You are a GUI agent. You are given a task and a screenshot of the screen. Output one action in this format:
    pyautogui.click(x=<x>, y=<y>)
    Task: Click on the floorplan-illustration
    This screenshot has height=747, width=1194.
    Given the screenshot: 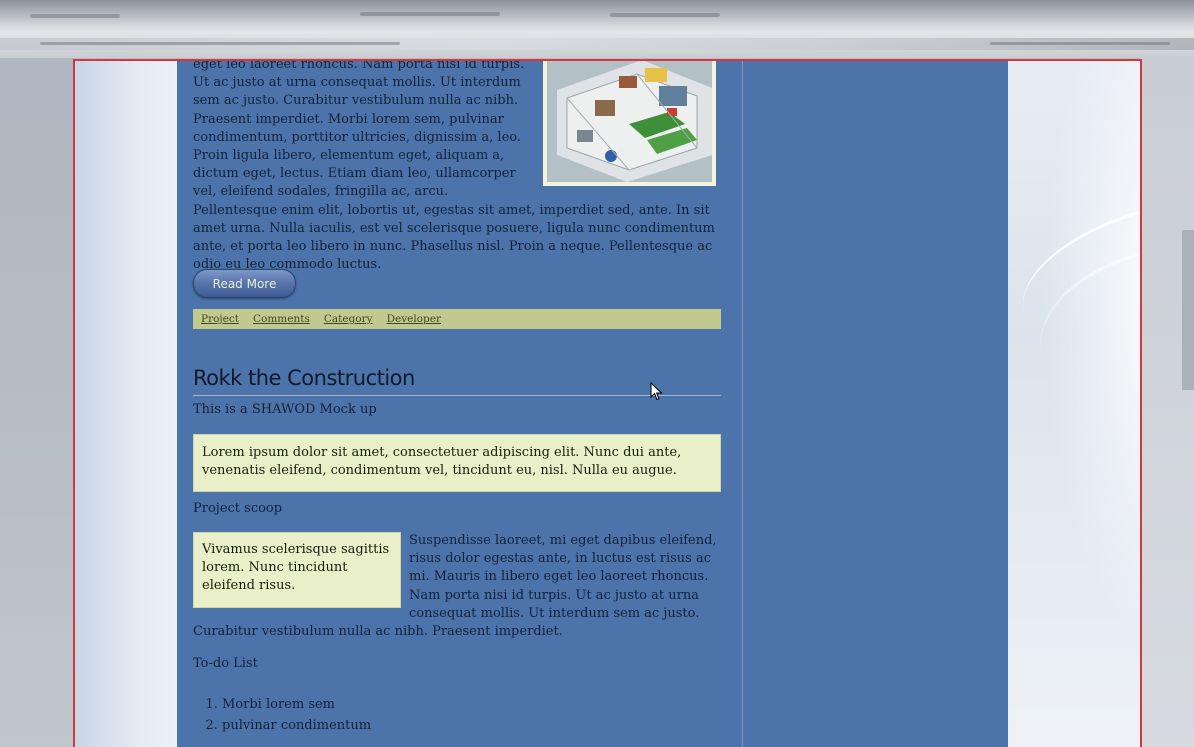 What is the action you would take?
    pyautogui.click(x=629, y=121)
    